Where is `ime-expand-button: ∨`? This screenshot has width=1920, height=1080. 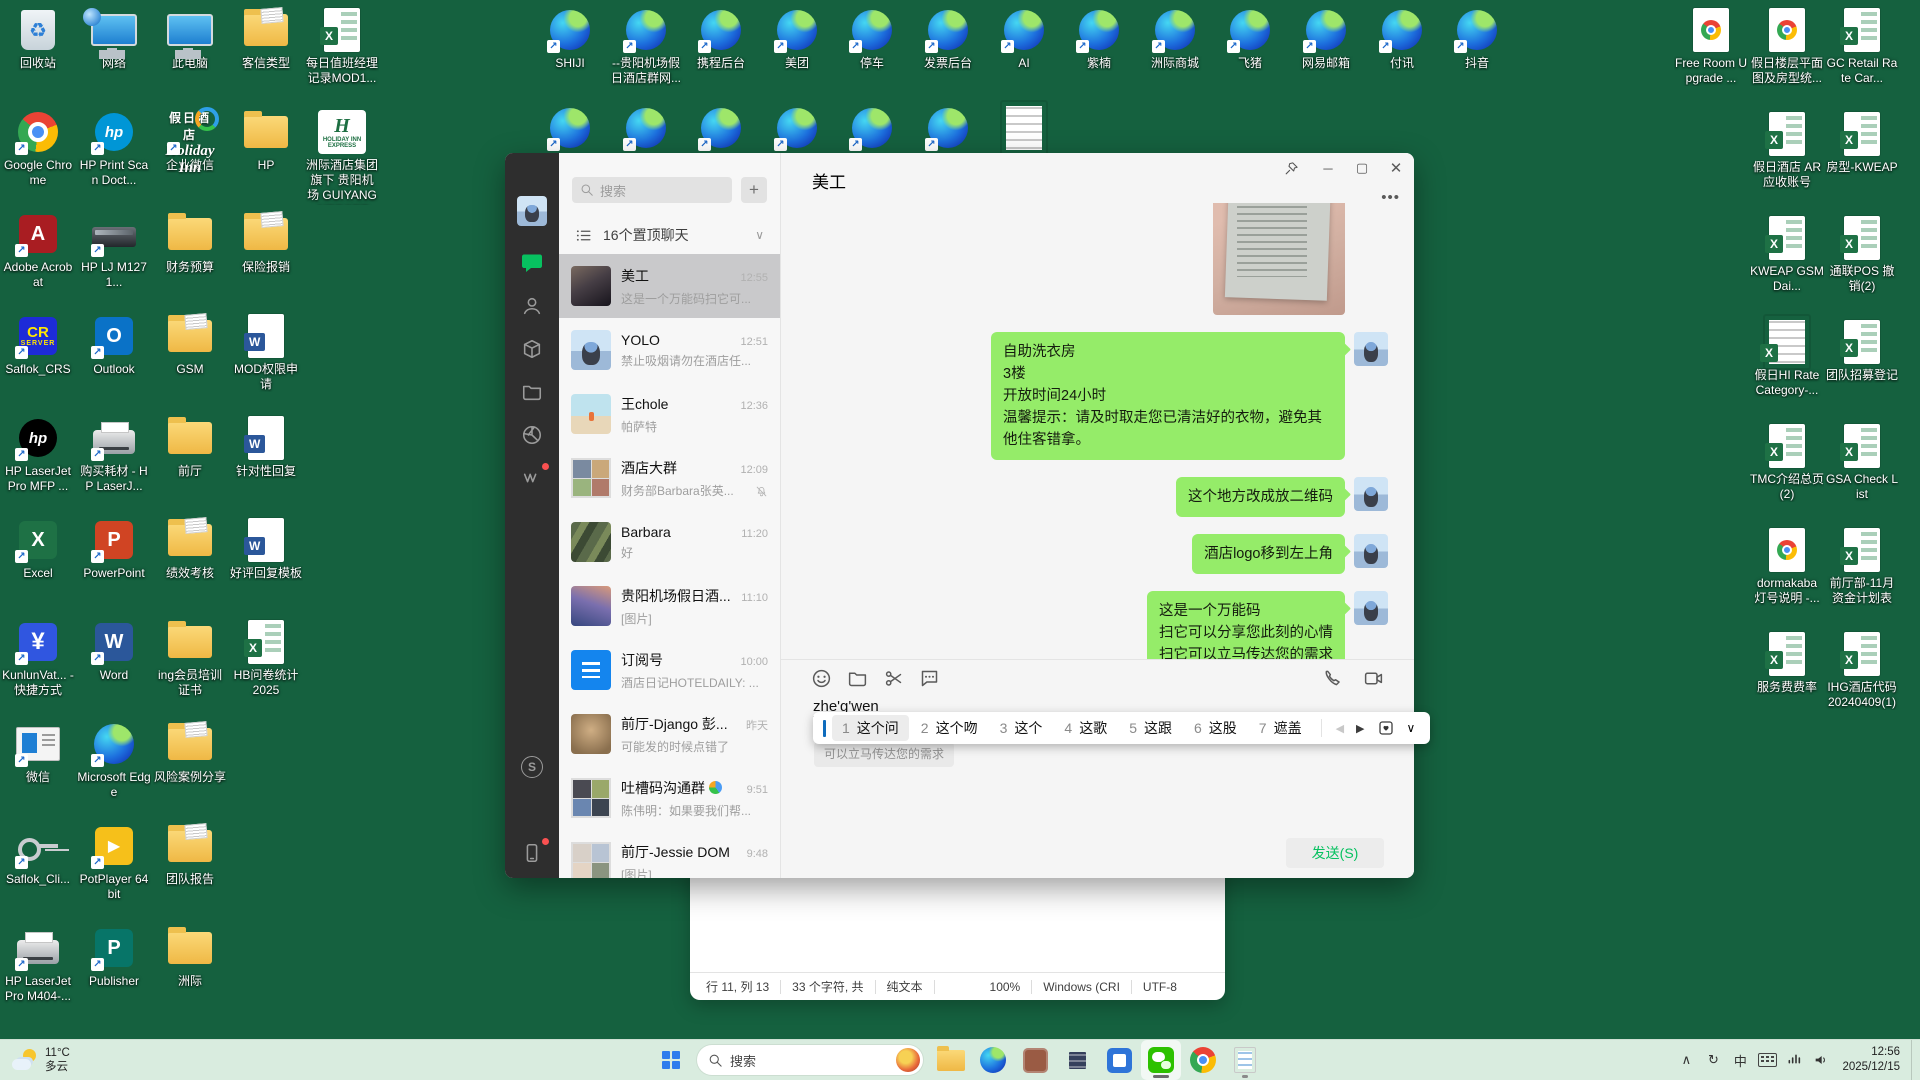 ime-expand-button: ∨ is located at coordinates (1411, 728).